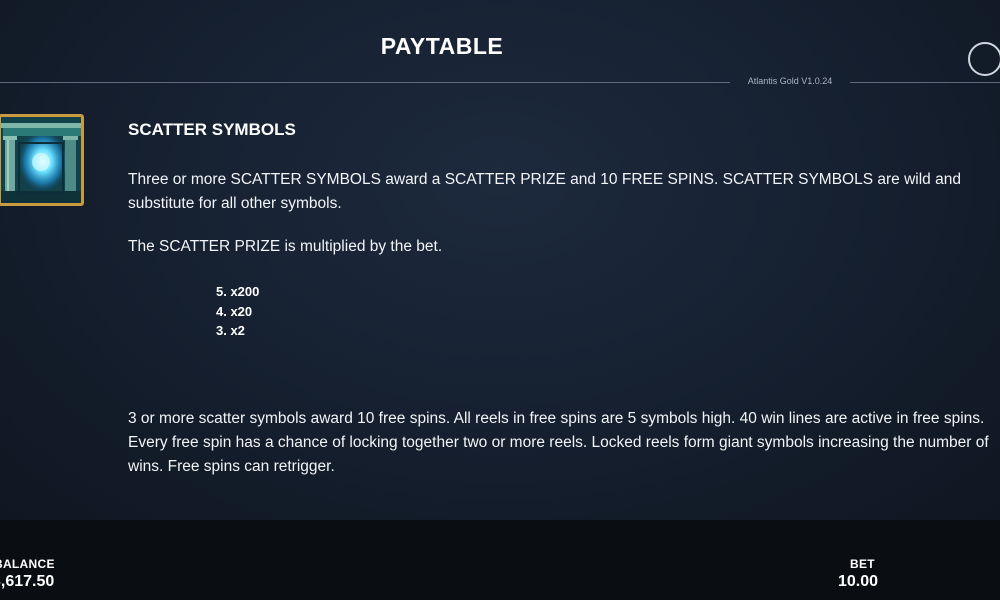 This screenshot has width=1000, height=600. What do you see at coordinates (858, 581) in the screenshot?
I see `bet-value: 10.00` at bounding box center [858, 581].